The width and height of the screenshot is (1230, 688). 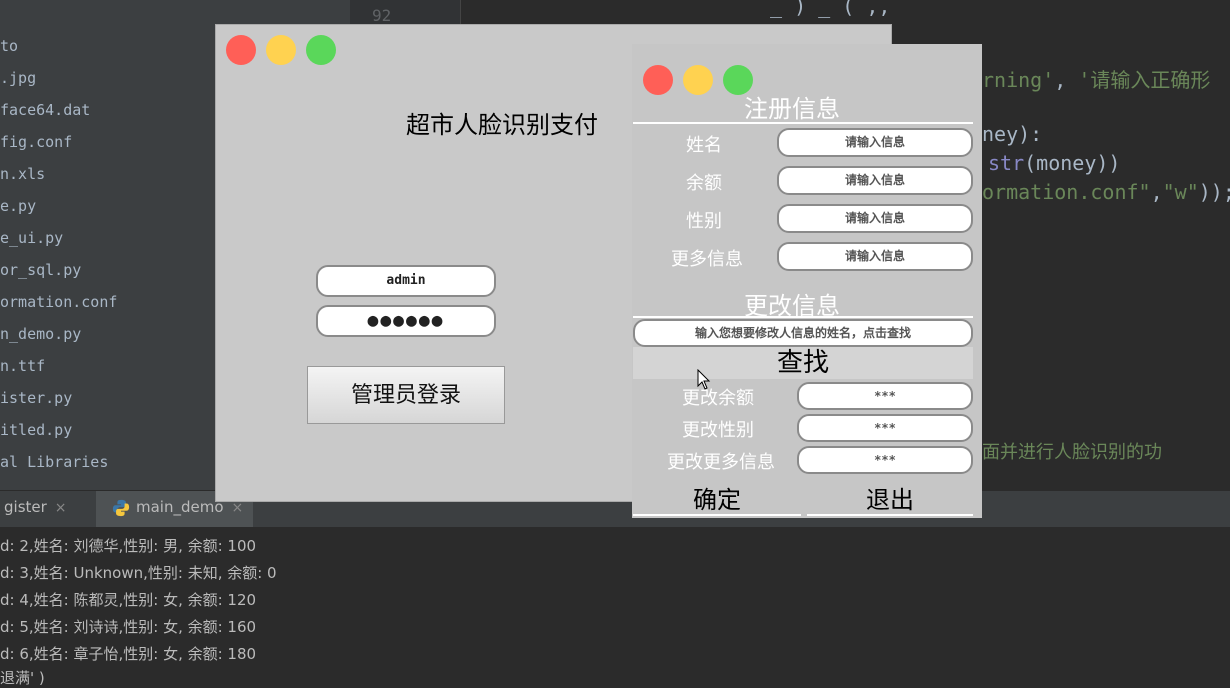 What do you see at coordinates (406, 321) in the screenshot?
I see `password-input: ●●●●●●` at bounding box center [406, 321].